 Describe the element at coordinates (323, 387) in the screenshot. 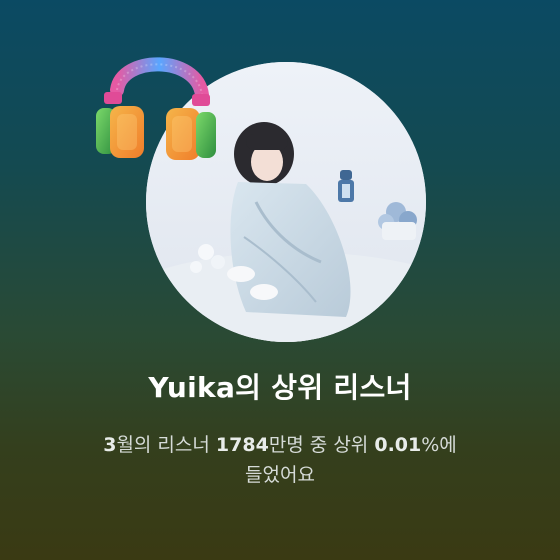

I see `title-suffix: 의 상위 리스너` at that location.